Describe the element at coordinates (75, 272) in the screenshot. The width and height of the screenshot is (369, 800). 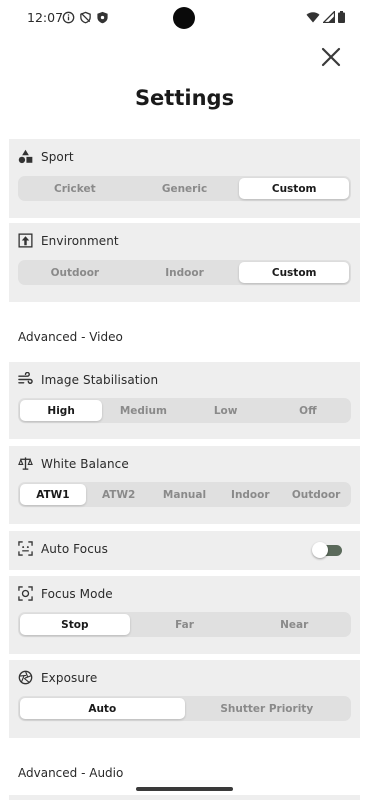
I see `environment-option-outdoor: Outdoor` at that location.